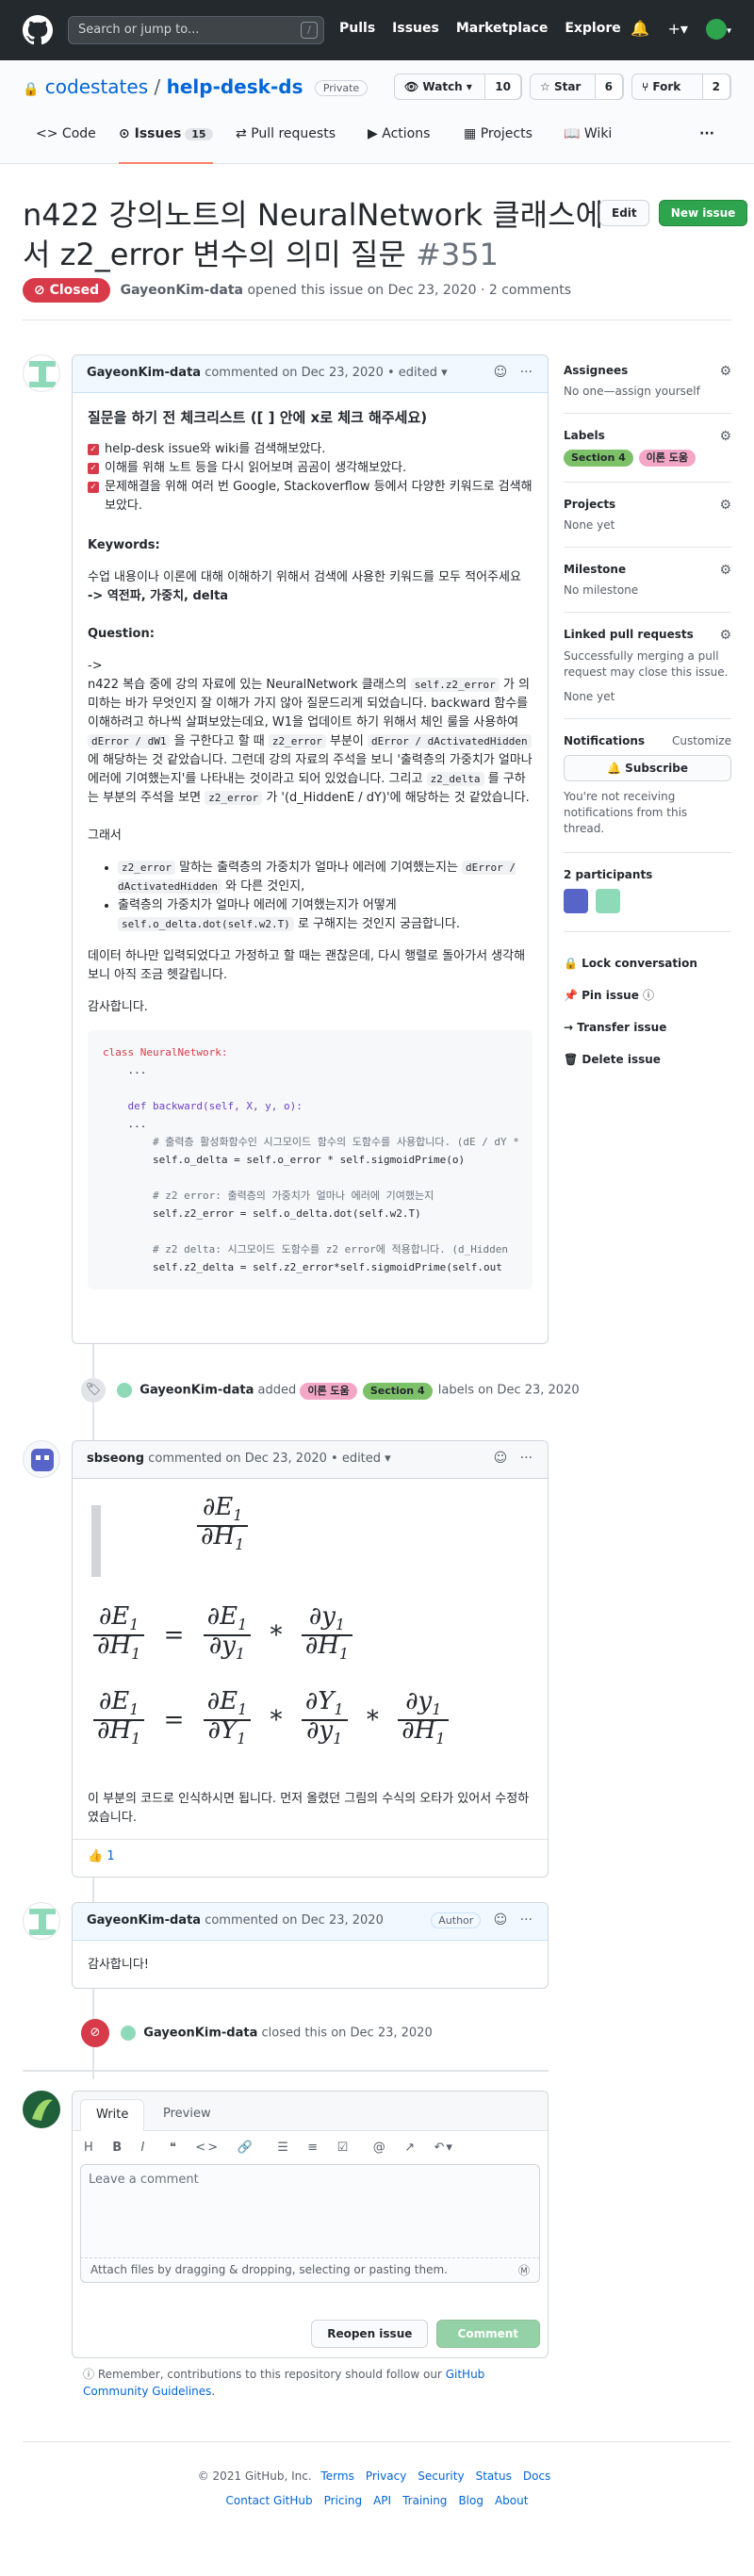 Image resolution: width=754 pixels, height=2576 pixels. What do you see at coordinates (380, 2148) in the screenshot?
I see `mention-icon: @` at bounding box center [380, 2148].